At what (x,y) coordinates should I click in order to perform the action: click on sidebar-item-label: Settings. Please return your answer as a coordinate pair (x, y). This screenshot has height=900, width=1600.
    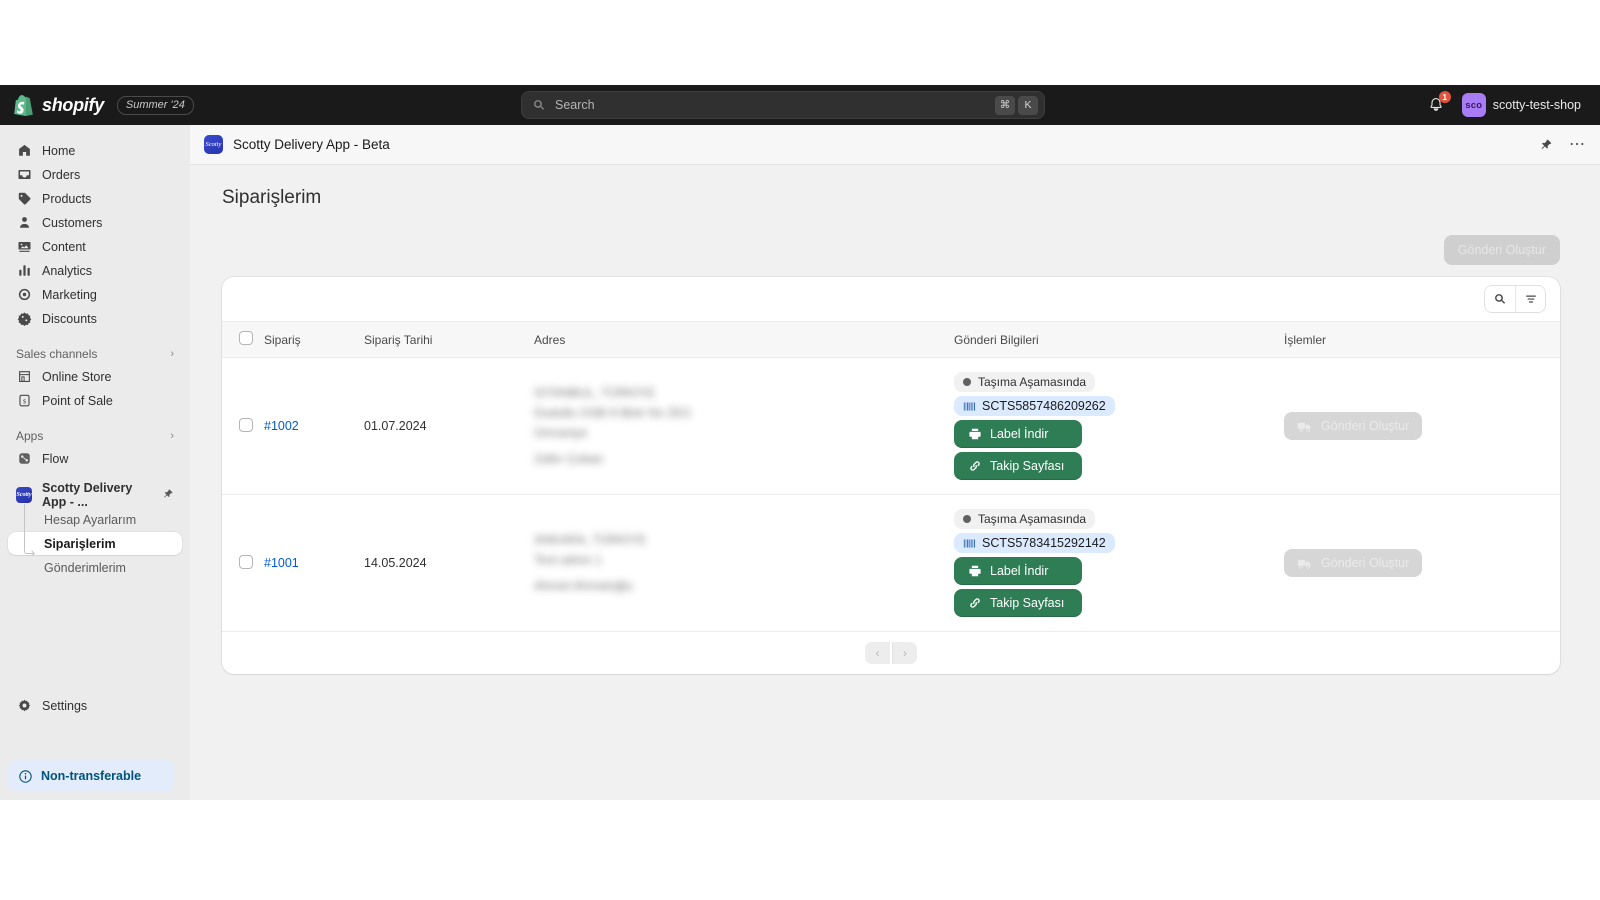
    Looking at the image, I should click on (65, 705).